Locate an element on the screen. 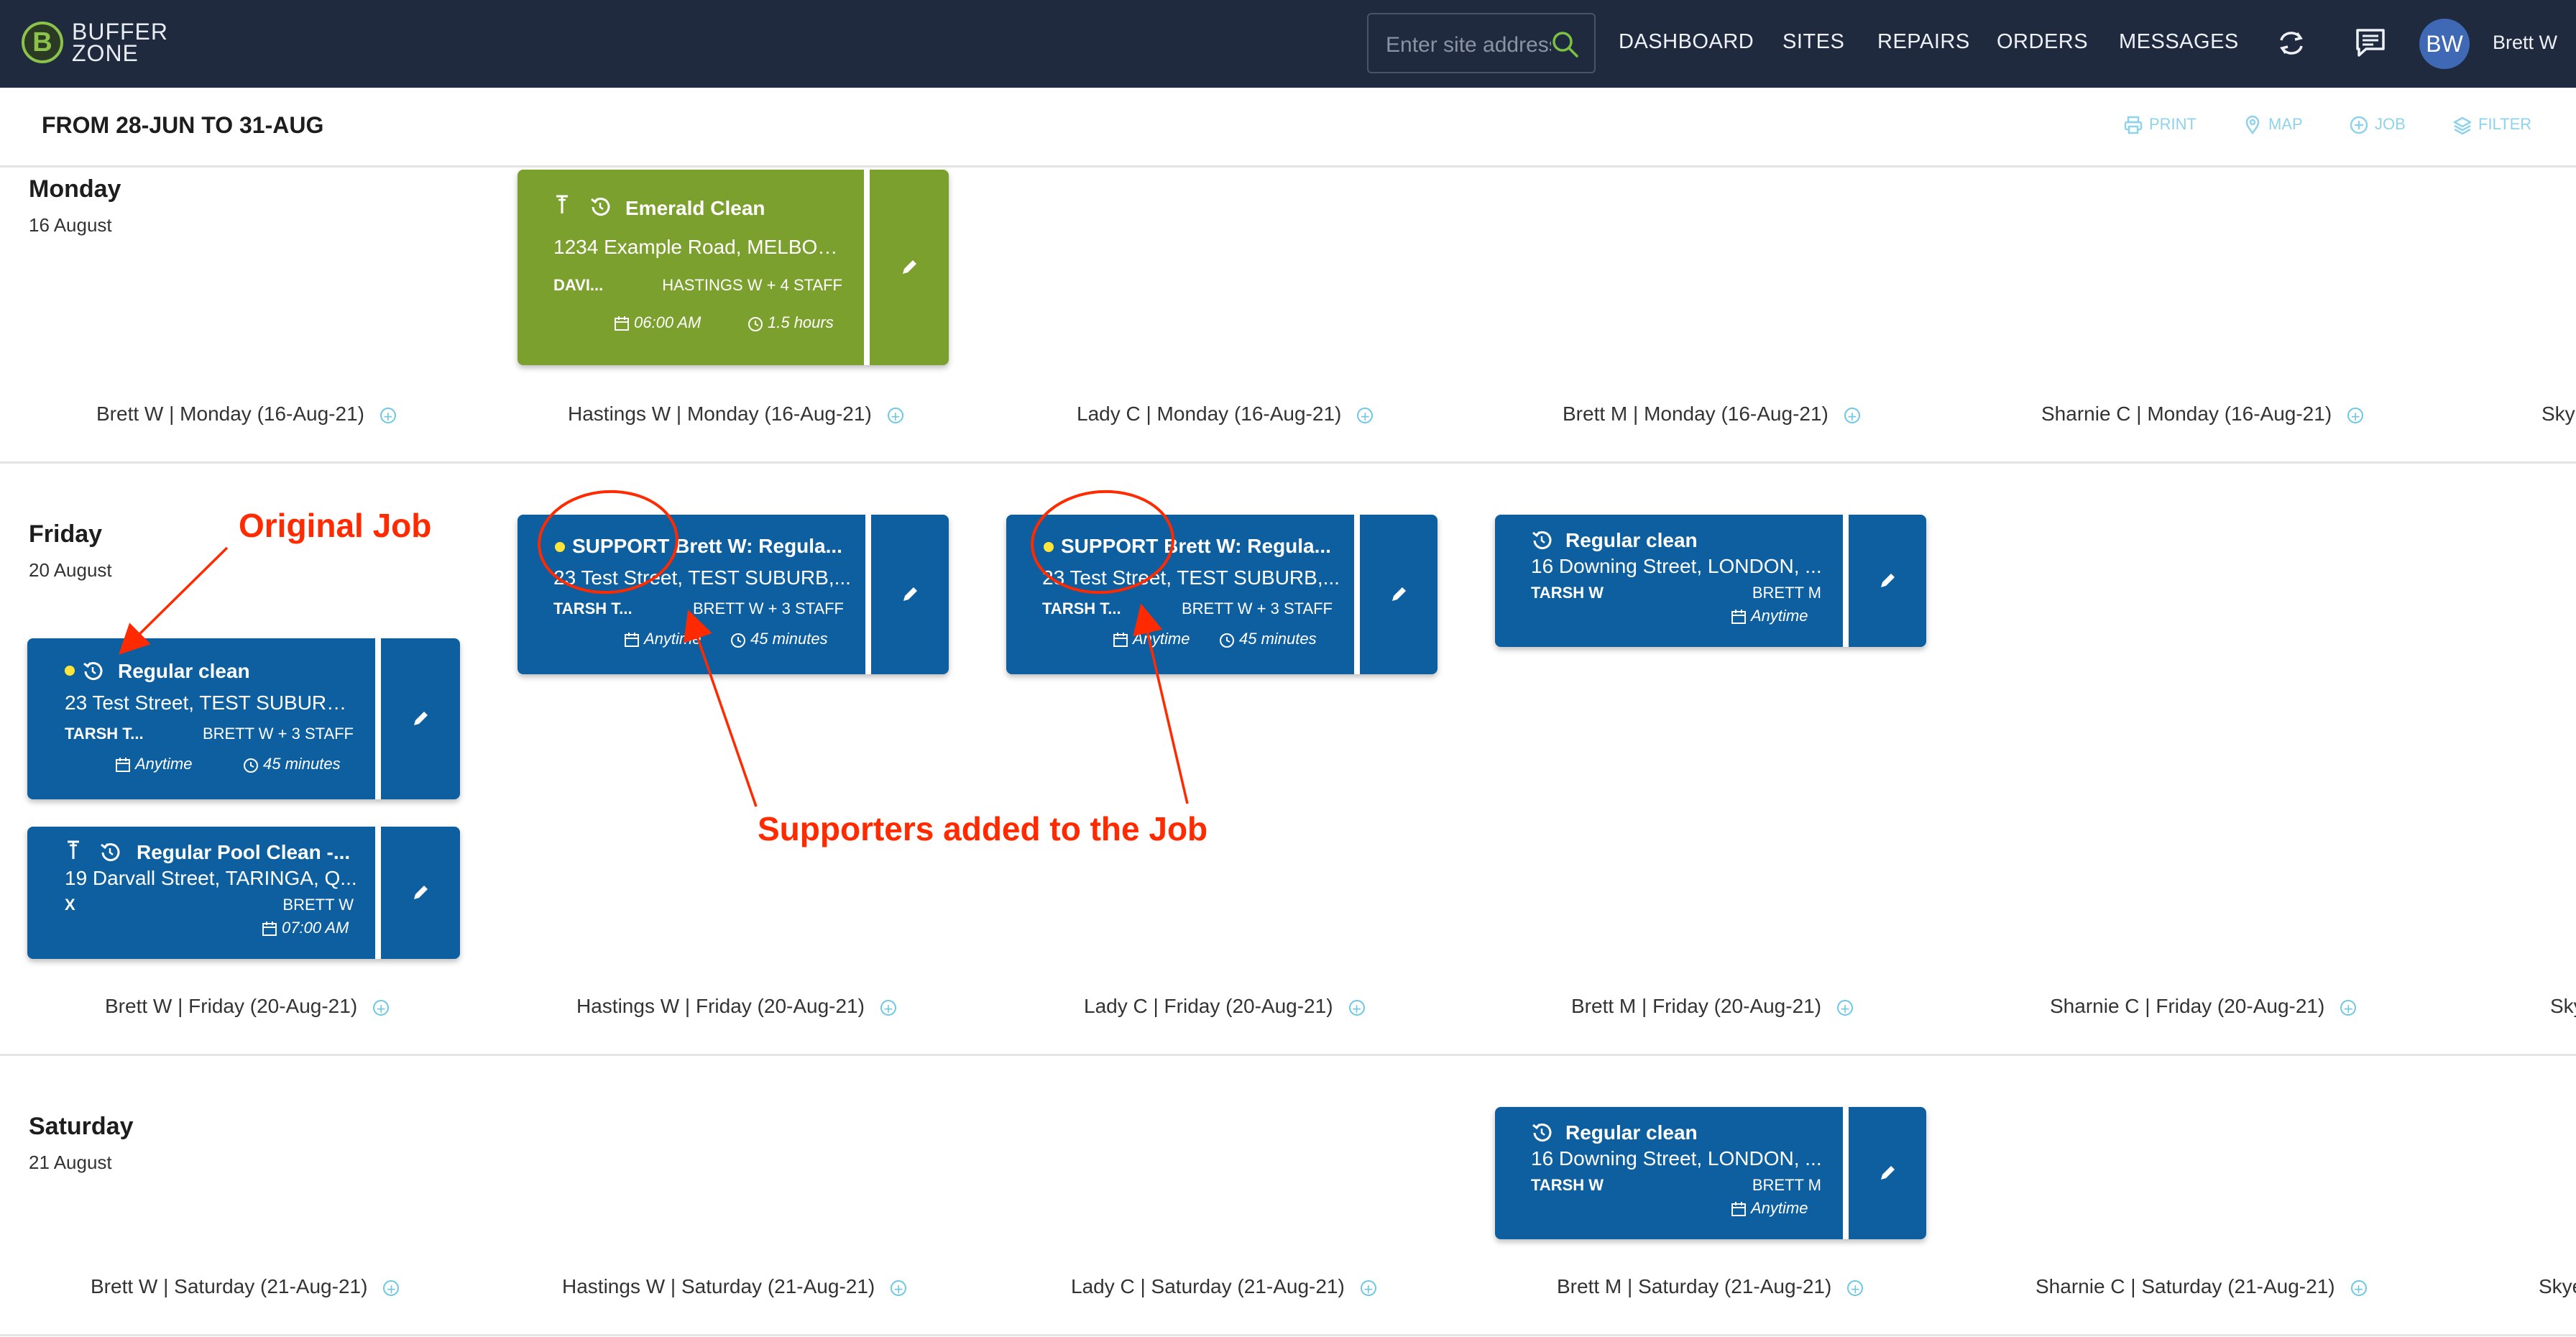  nav-sites: SITES is located at coordinates (1813, 42).